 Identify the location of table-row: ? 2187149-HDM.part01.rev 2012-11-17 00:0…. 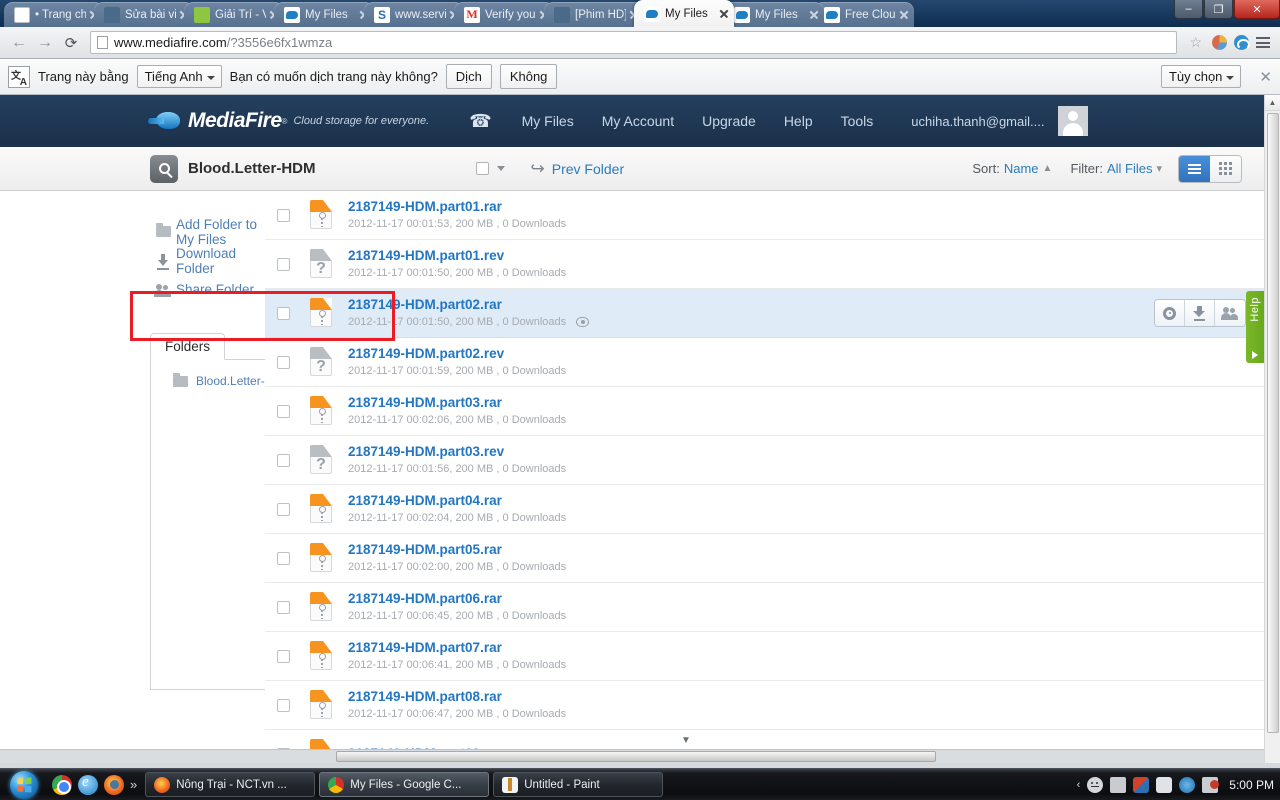
(764, 264).